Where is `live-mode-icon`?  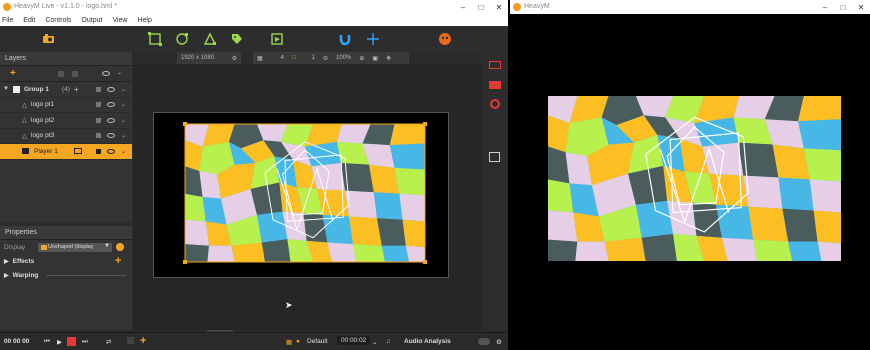 live-mode-icon is located at coordinates (445, 39).